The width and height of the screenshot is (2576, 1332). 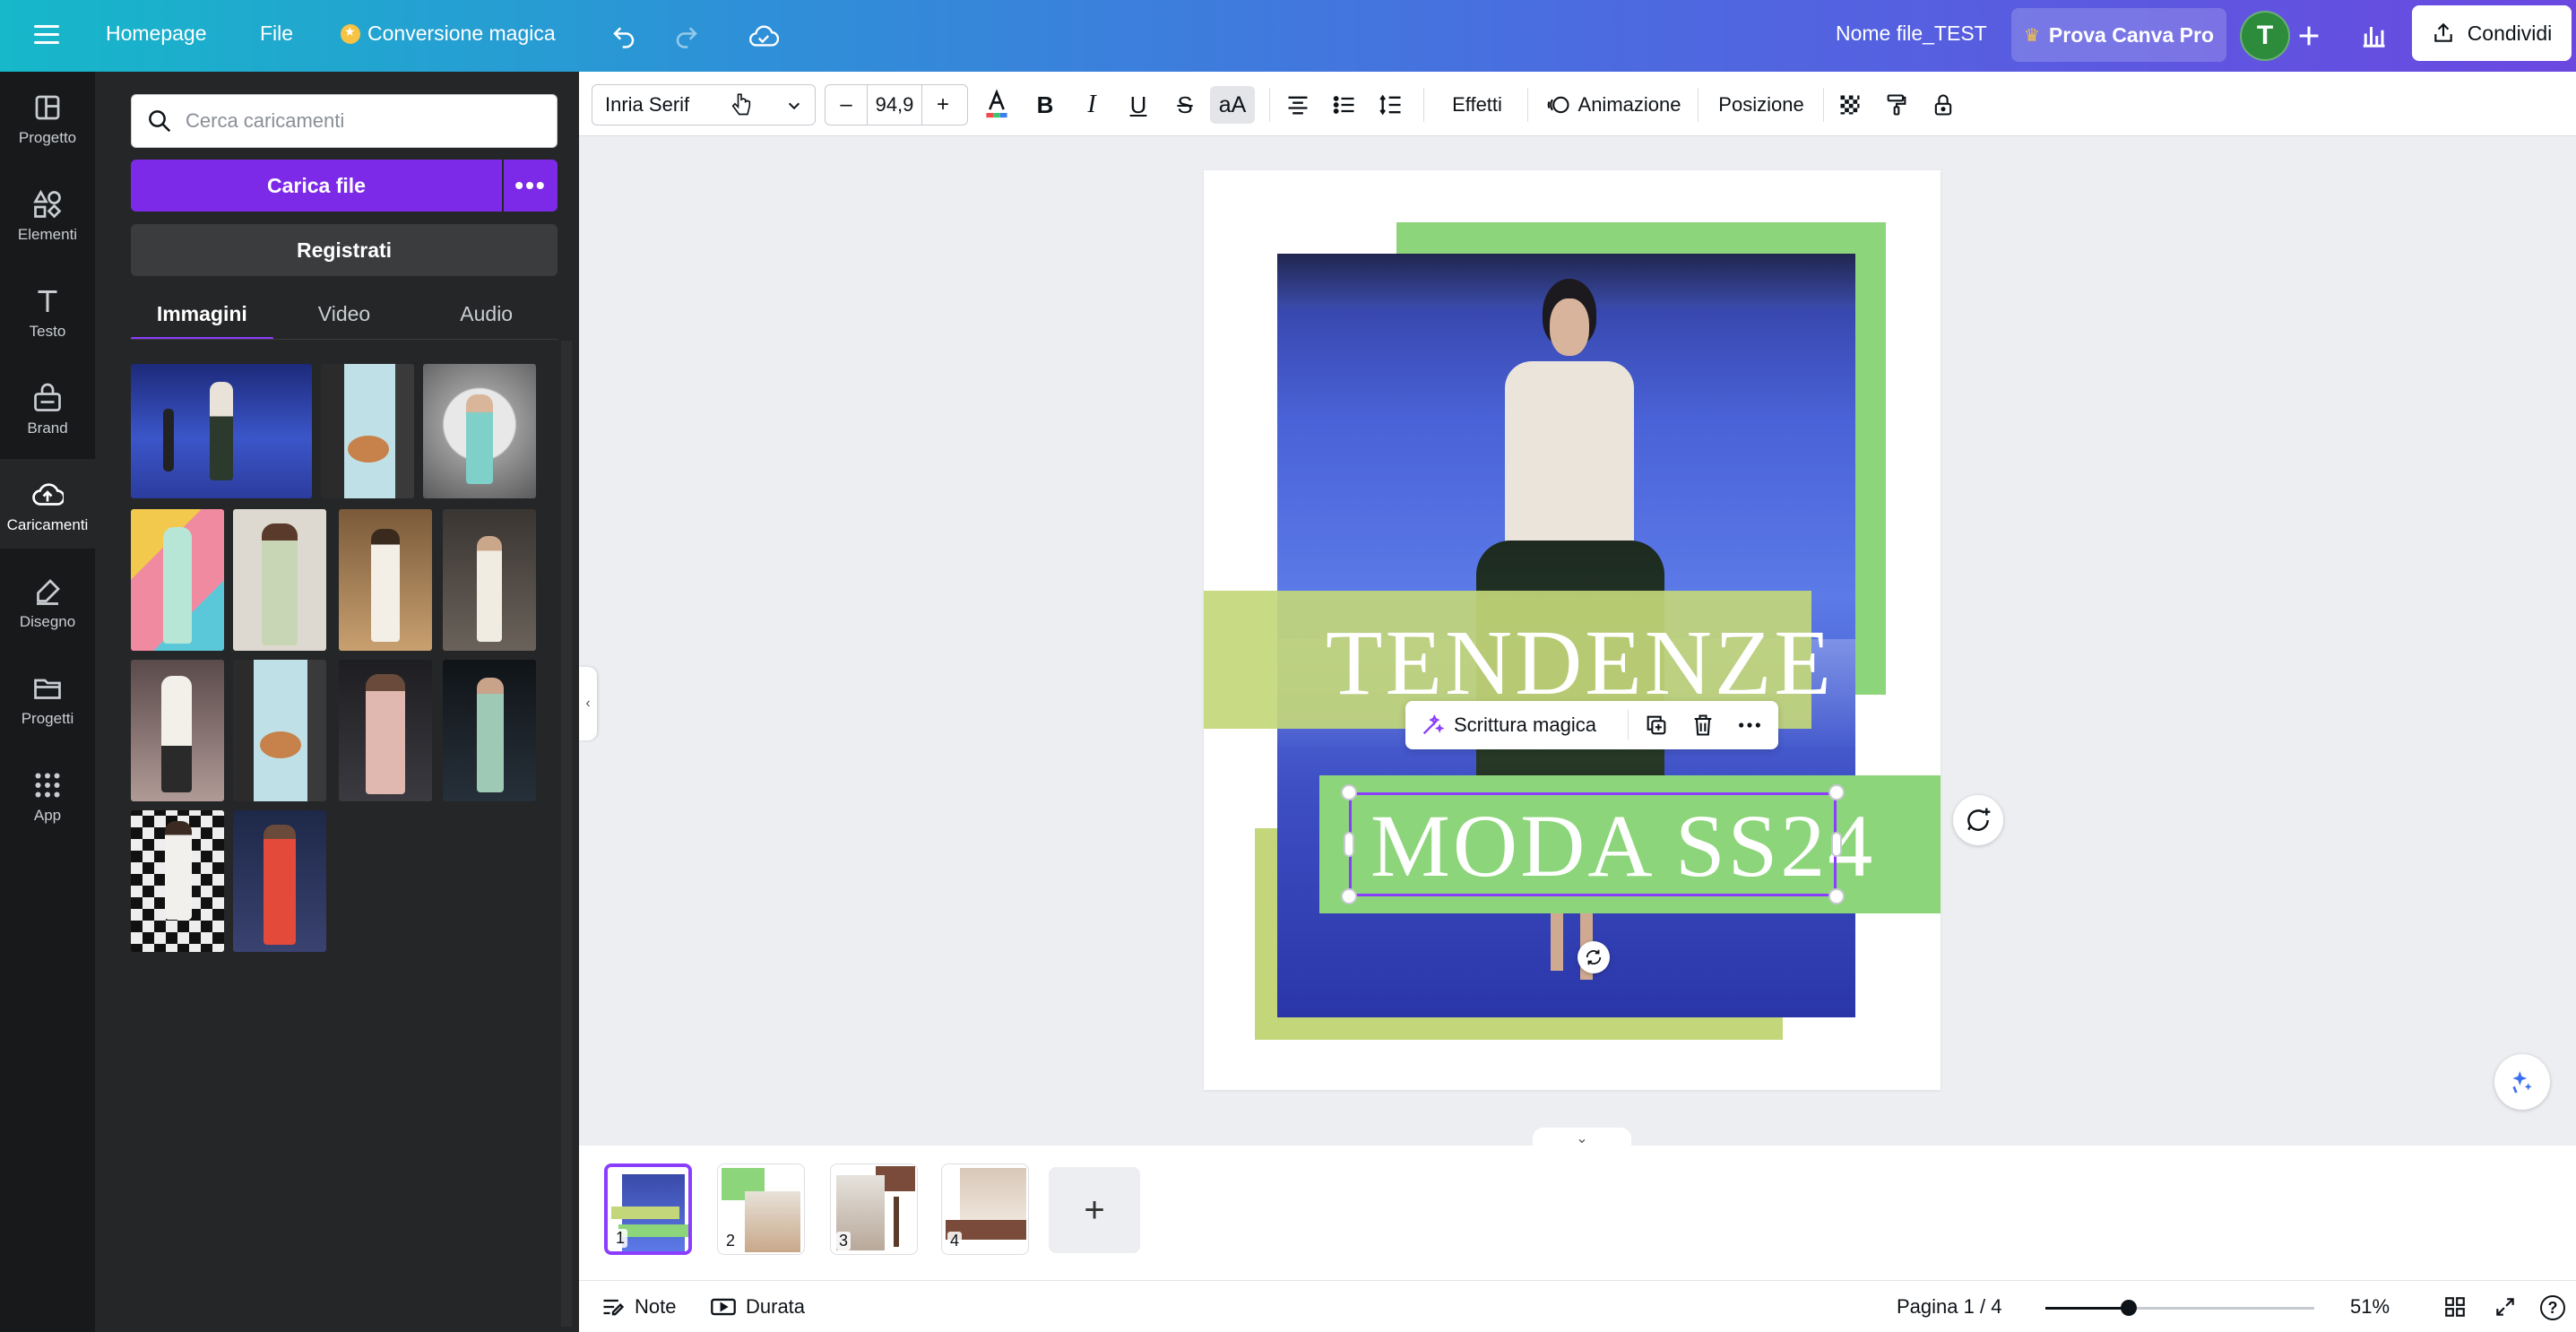 What do you see at coordinates (2087, 1308) in the screenshot?
I see `zoom-slider-fill` at bounding box center [2087, 1308].